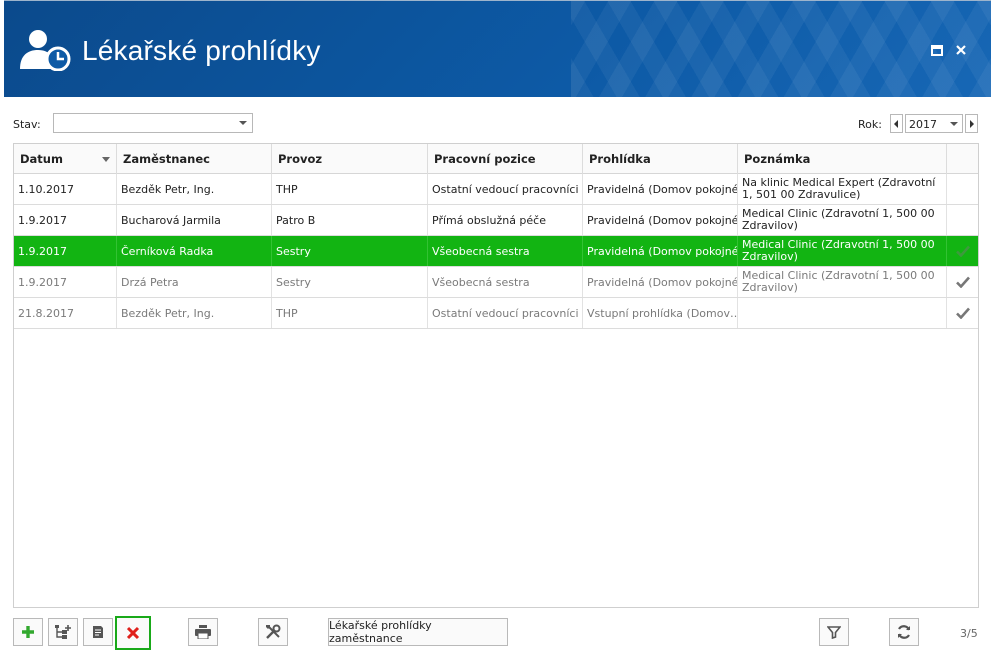  Describe the element at coordinates (961, 50) in the screenshot. I see `close-icon` at that location.